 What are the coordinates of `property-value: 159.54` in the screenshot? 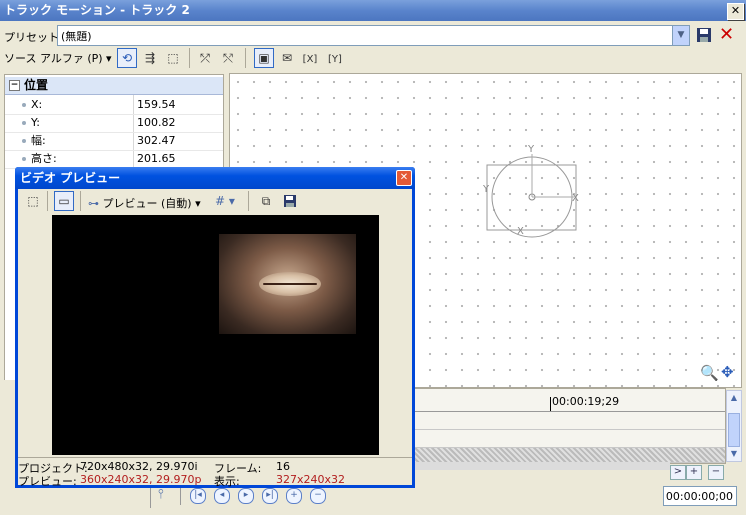 It's located at (156, 105).